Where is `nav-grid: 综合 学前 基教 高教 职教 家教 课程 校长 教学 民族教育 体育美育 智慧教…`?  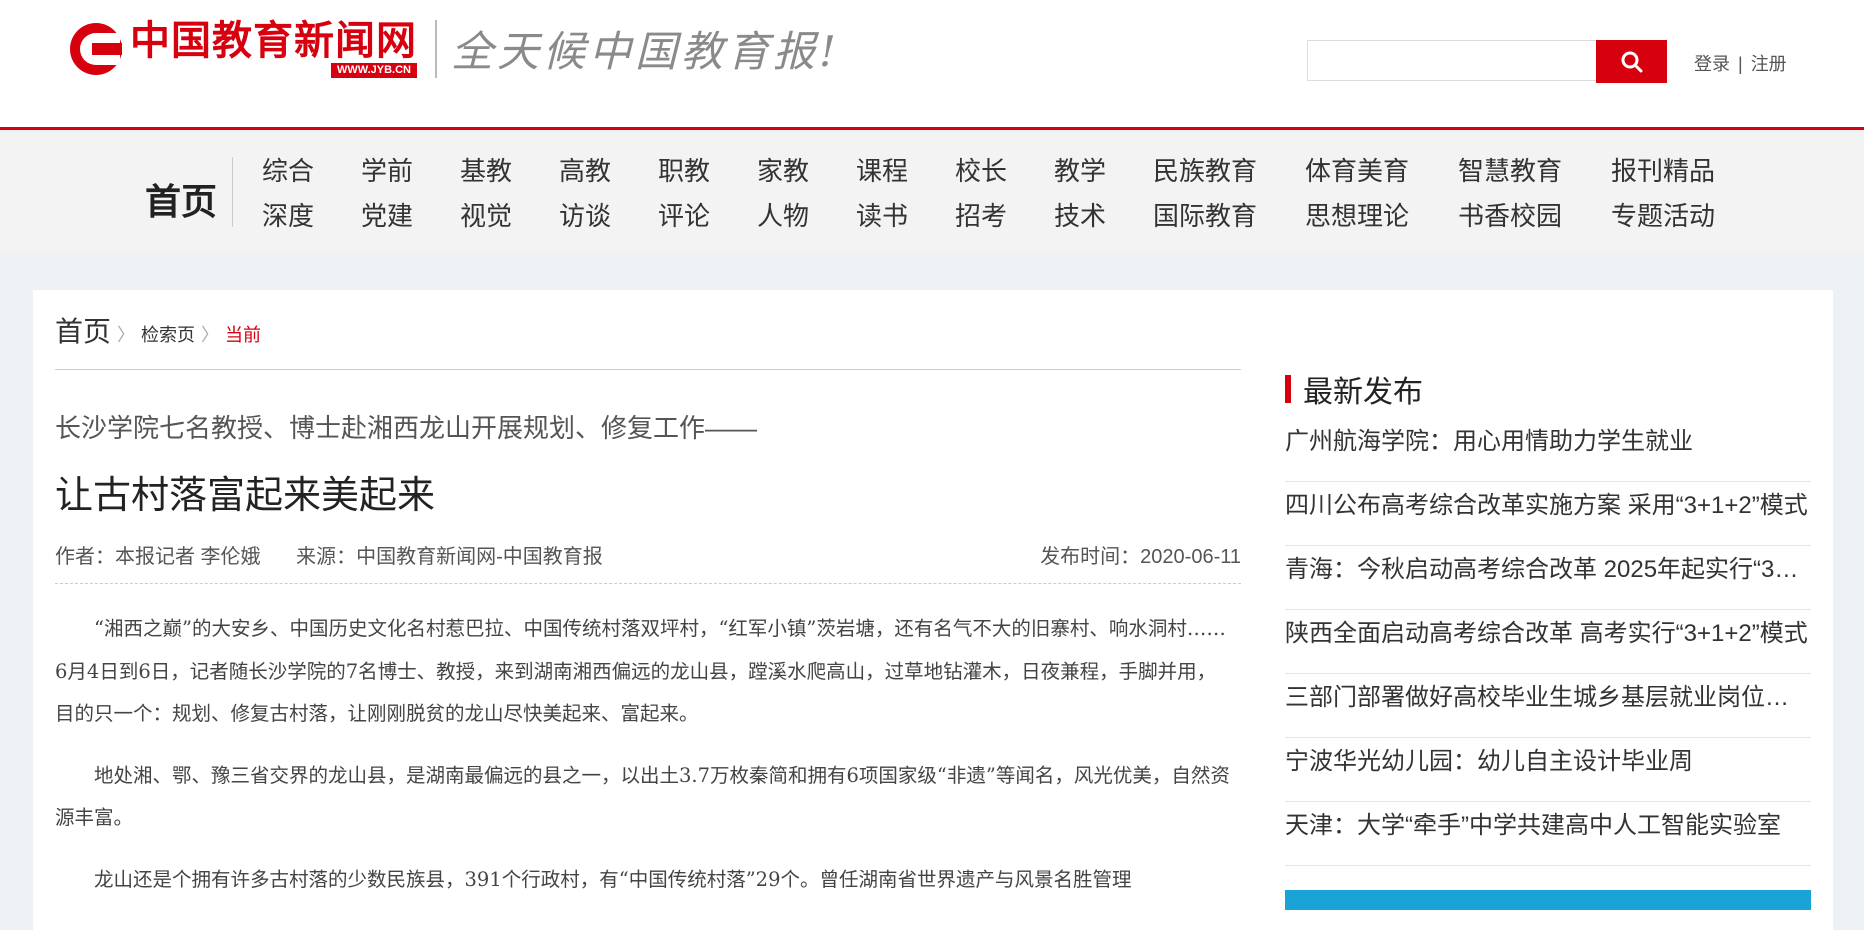
nav-grid: 综合 学前 基教 高教 职教 家教 课程 校长 教学 民族教育 体育美育 智慧教… is located at coordinates (996, 196).